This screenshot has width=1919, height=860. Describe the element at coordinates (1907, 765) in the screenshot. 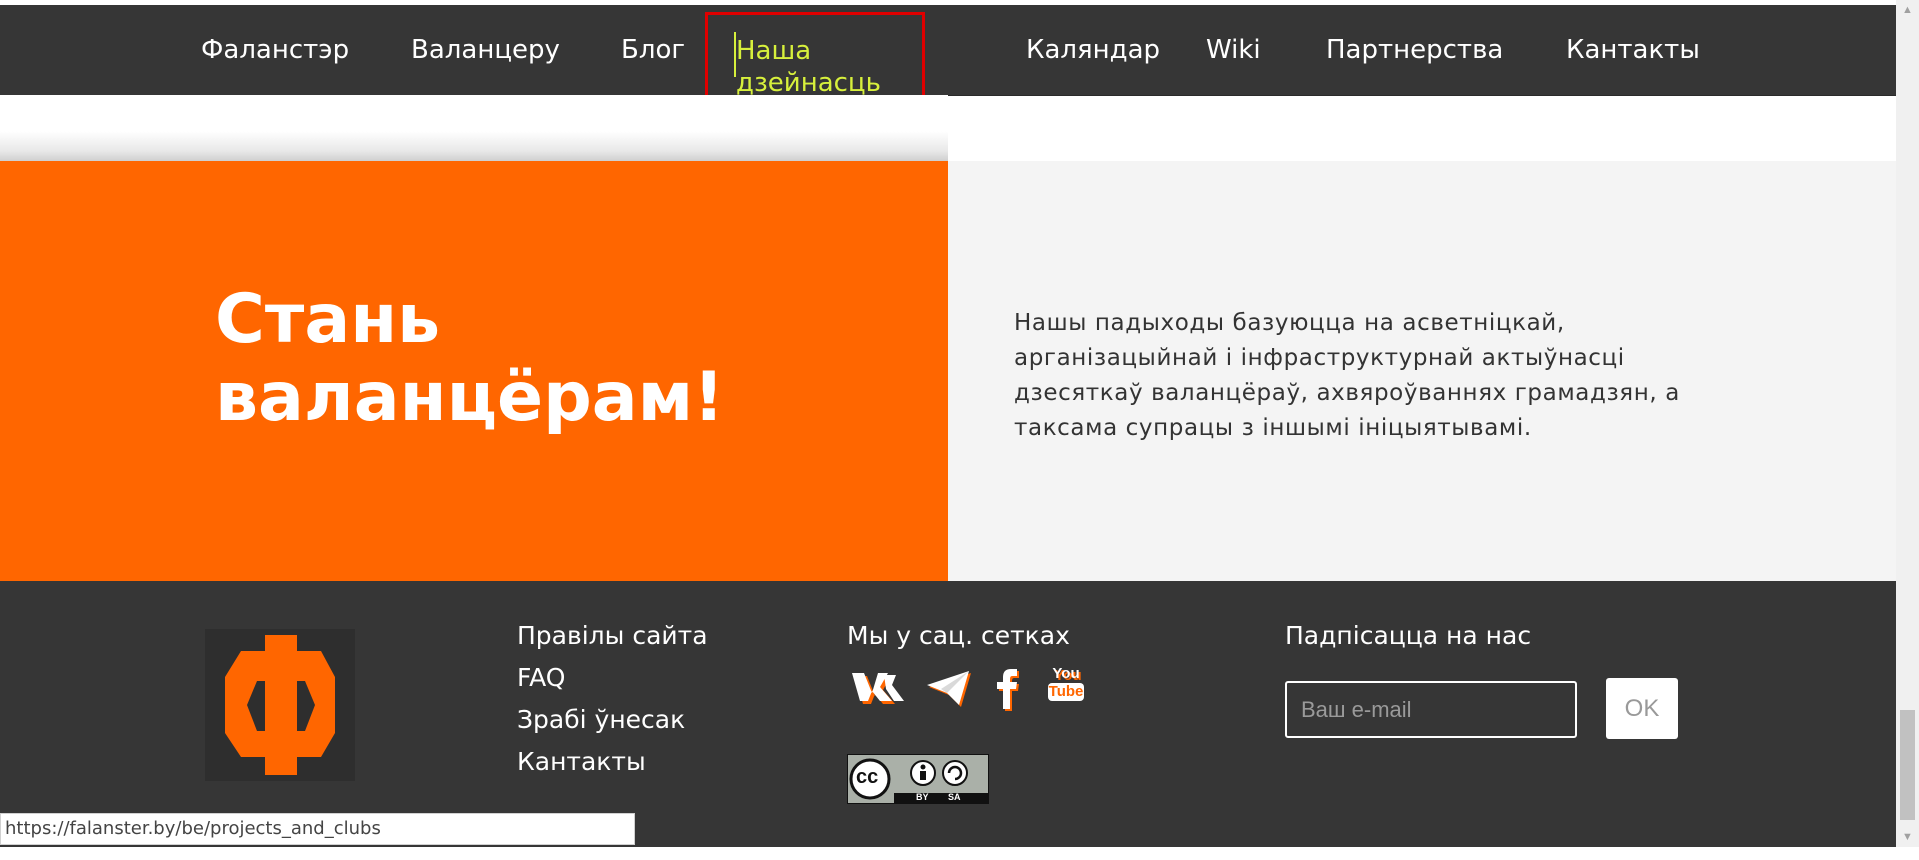

I see `scrollbar-thumb` at that location.